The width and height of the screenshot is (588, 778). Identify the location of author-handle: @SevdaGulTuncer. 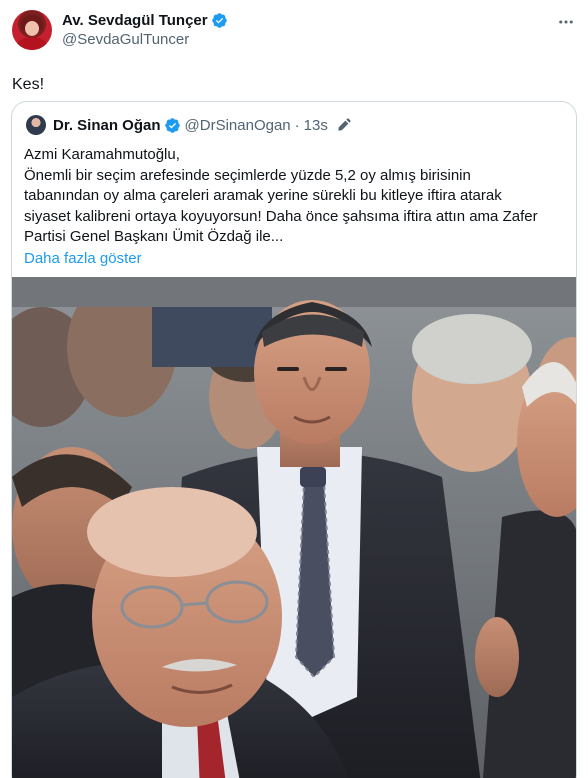
(309, 40).